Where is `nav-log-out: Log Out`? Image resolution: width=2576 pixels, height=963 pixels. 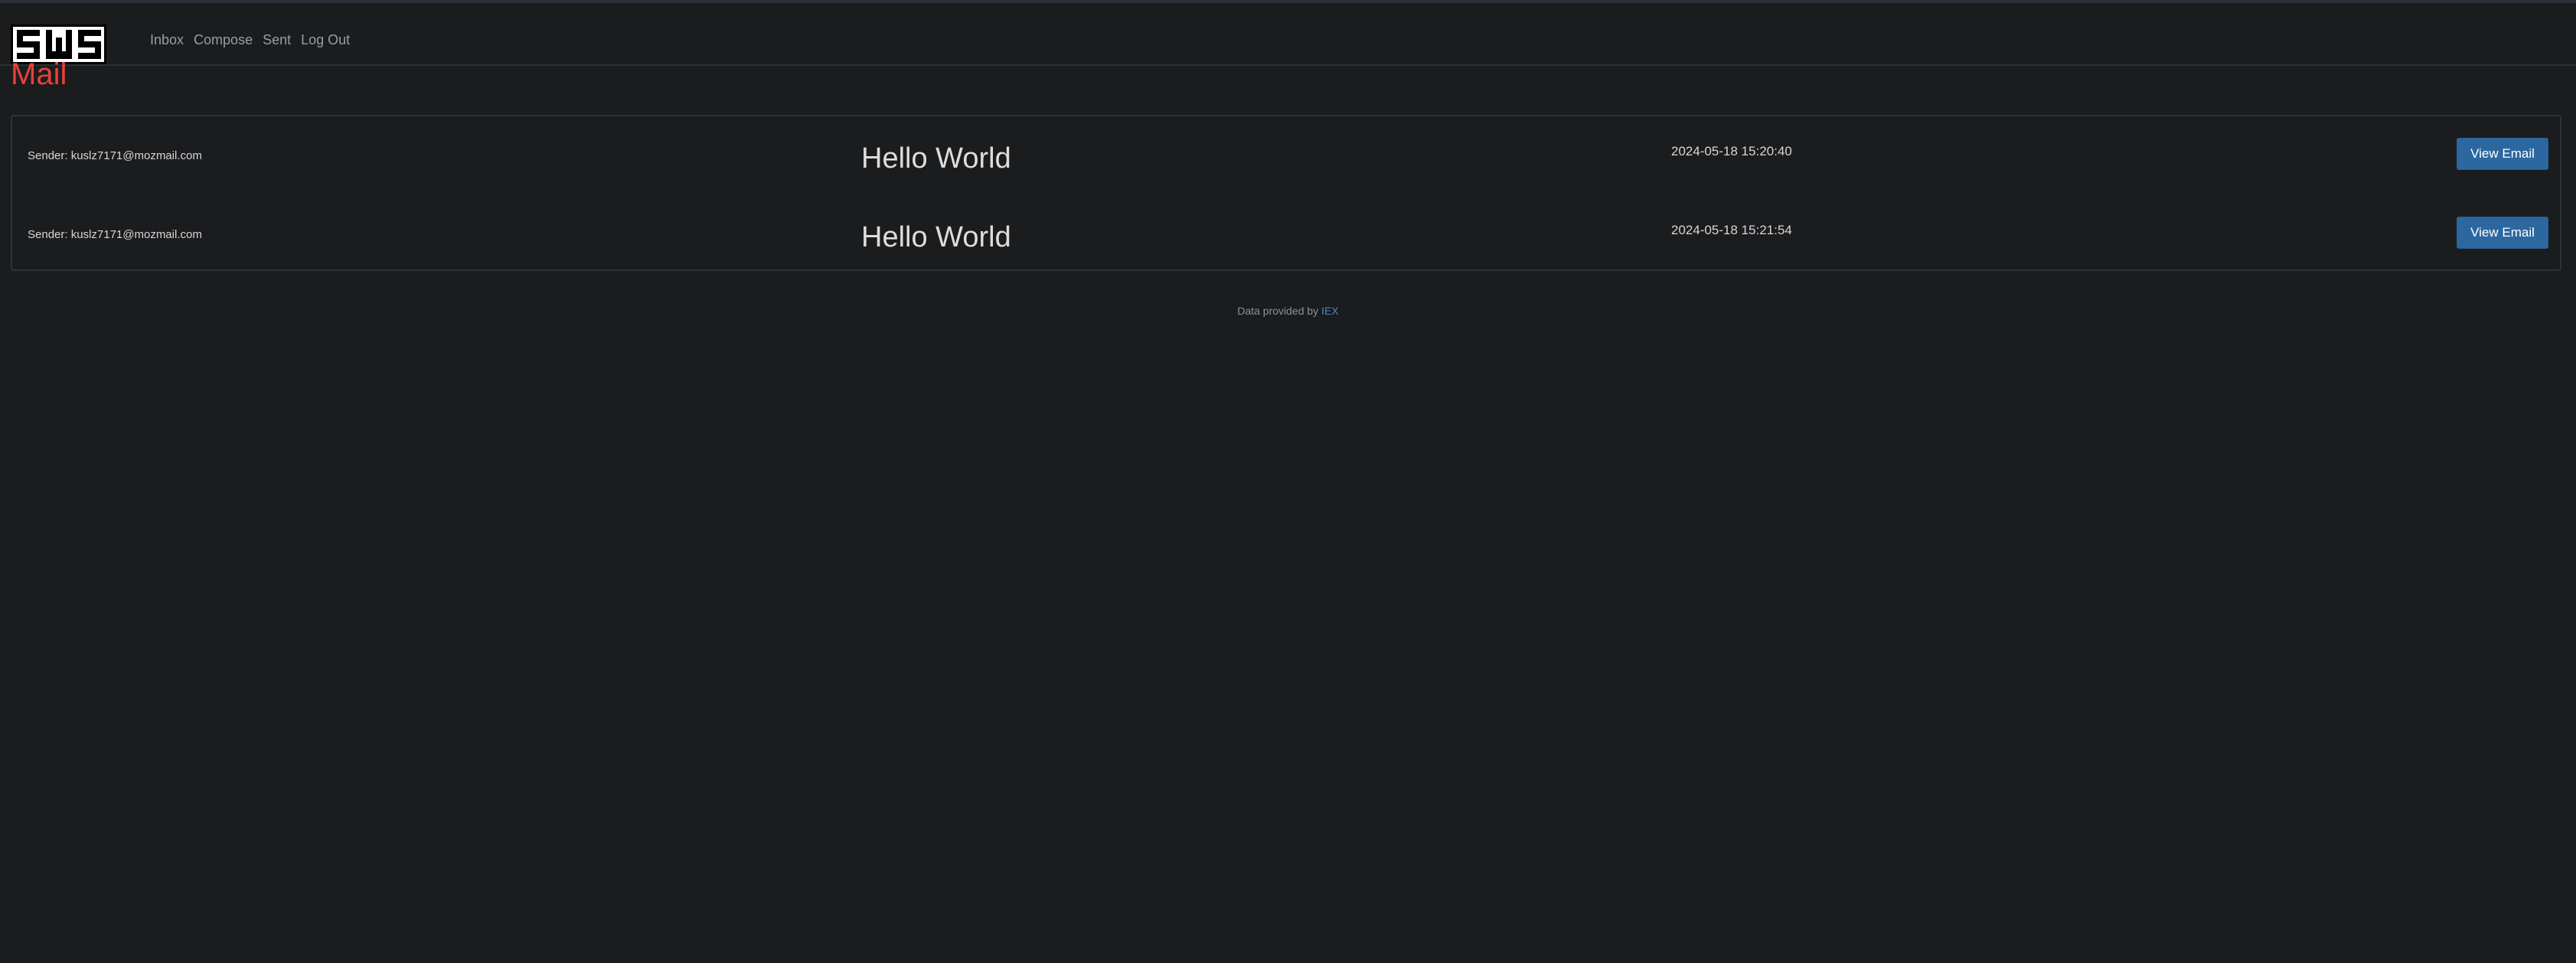 nav-log-out: Log Out is located at coordinates (325, 40).